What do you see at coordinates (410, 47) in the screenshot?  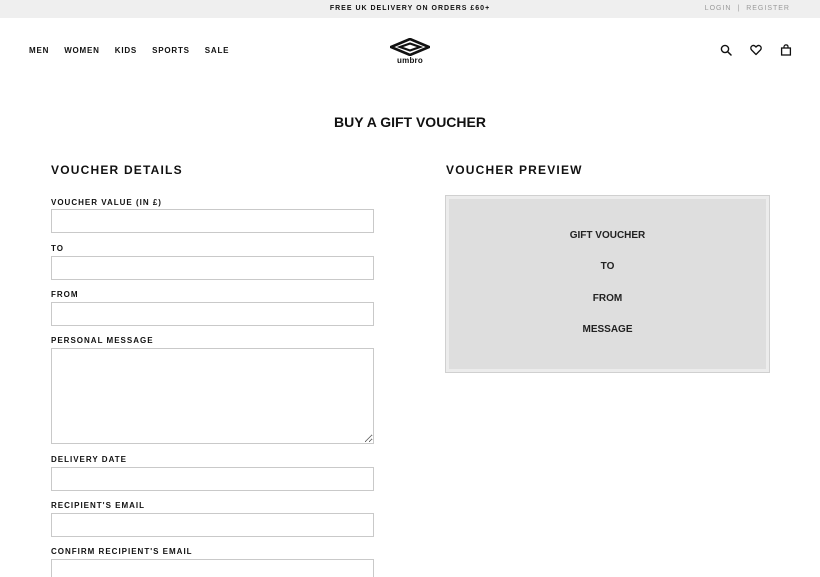 I see `diamond-logo-icon` at bounding box center [410, 47].